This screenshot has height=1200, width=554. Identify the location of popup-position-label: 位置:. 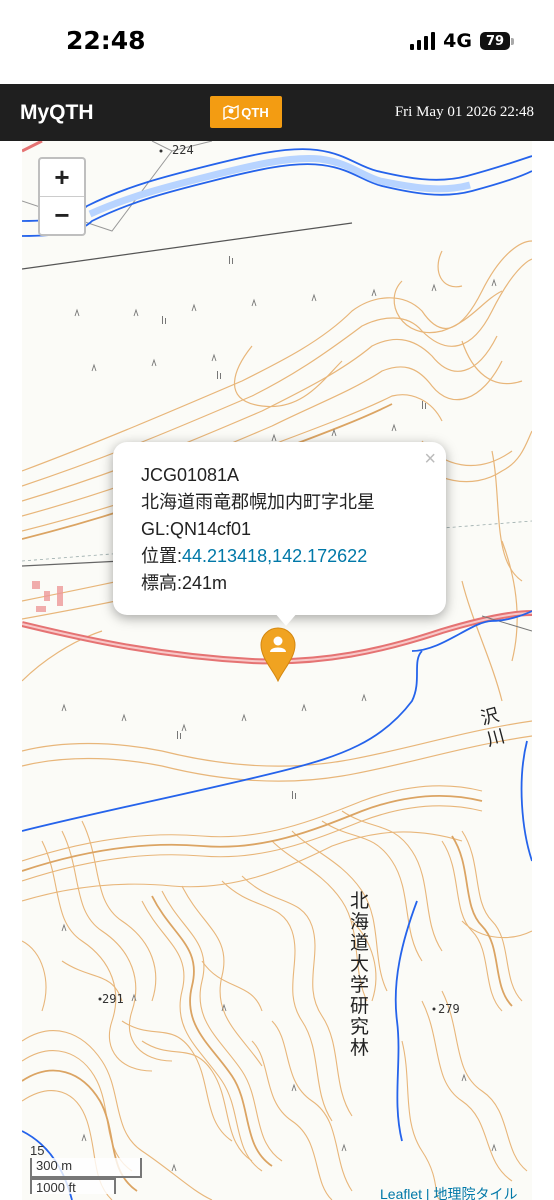
(162, 556).